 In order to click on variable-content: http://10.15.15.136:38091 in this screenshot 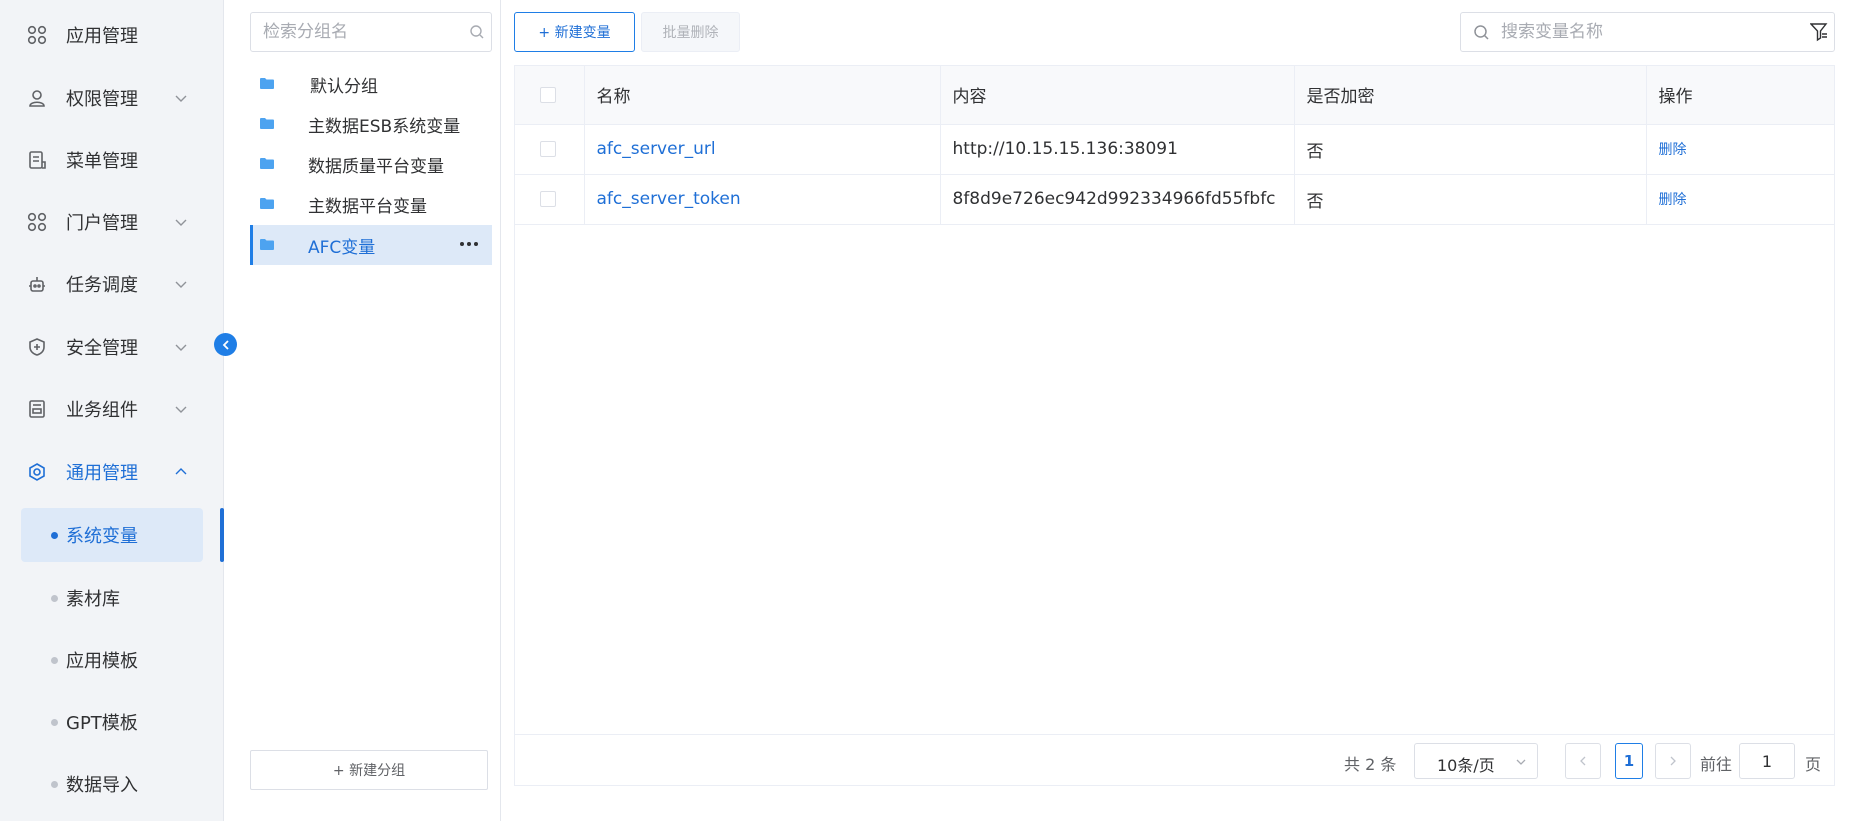, I will do `click(1117, 149)`.